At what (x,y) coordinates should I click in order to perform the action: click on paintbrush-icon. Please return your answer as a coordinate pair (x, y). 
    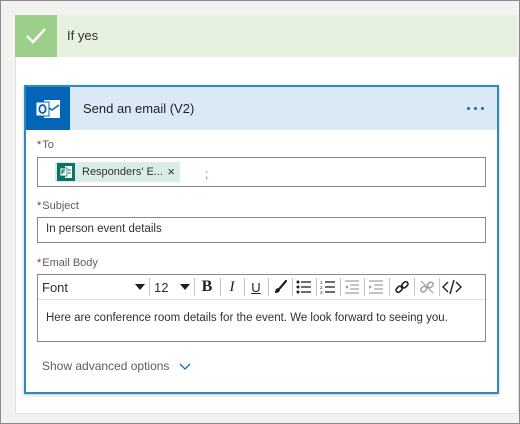
    Looking at the image, I should click on (281, 286).